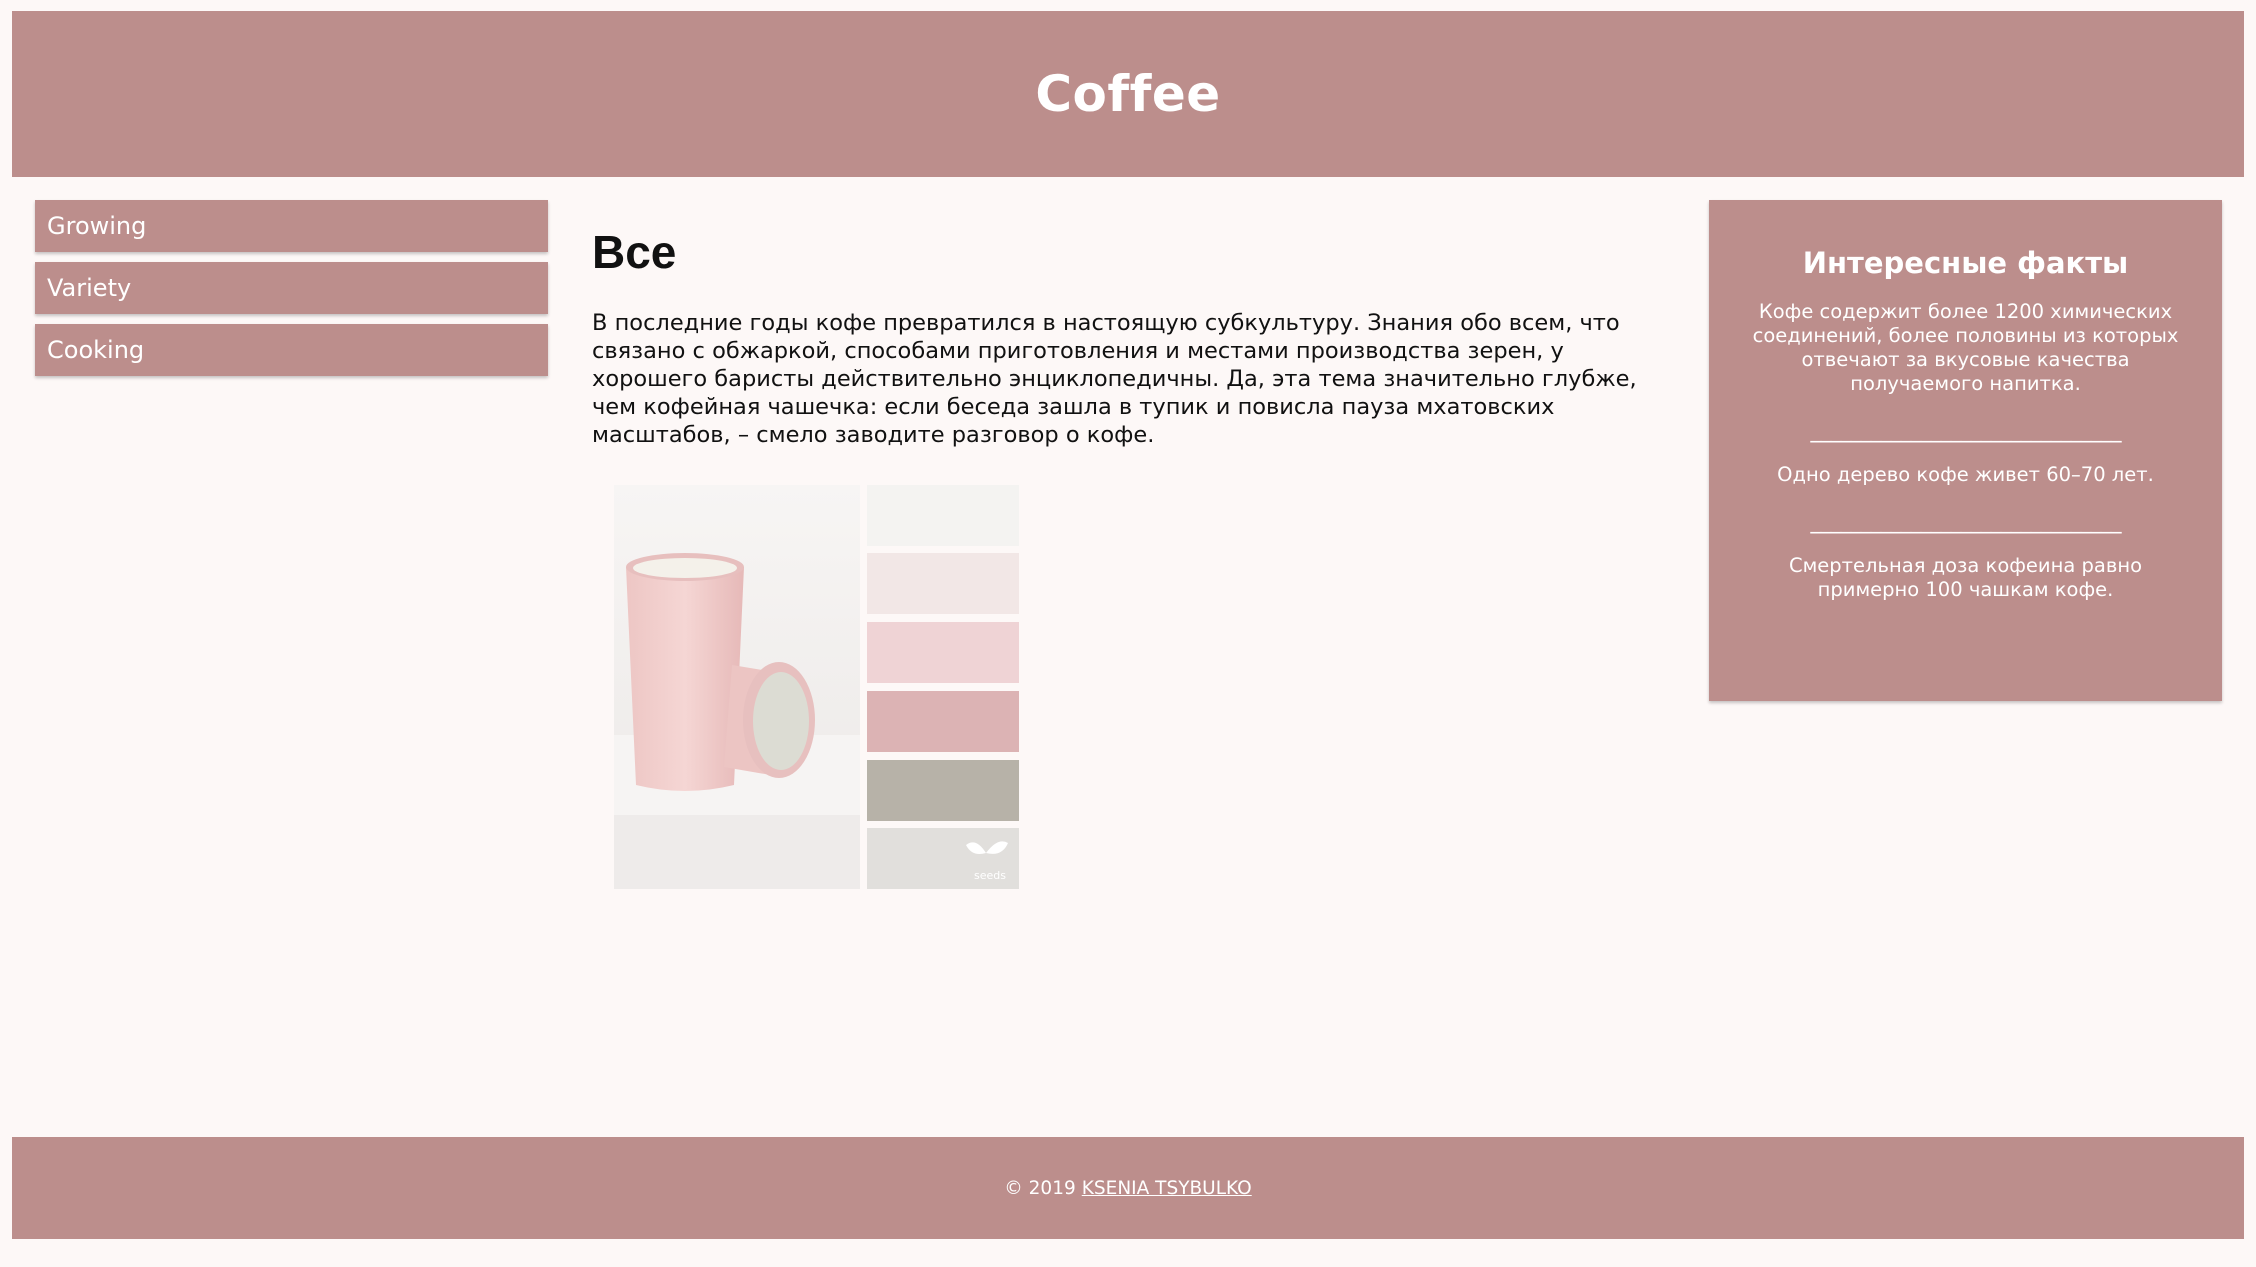 The height and width of the screenshot is (1267, 2256). Describe the element at coordinates (816, 687) in the screenshot. I see `coffee-cups-palette-image: seeds` at that location.